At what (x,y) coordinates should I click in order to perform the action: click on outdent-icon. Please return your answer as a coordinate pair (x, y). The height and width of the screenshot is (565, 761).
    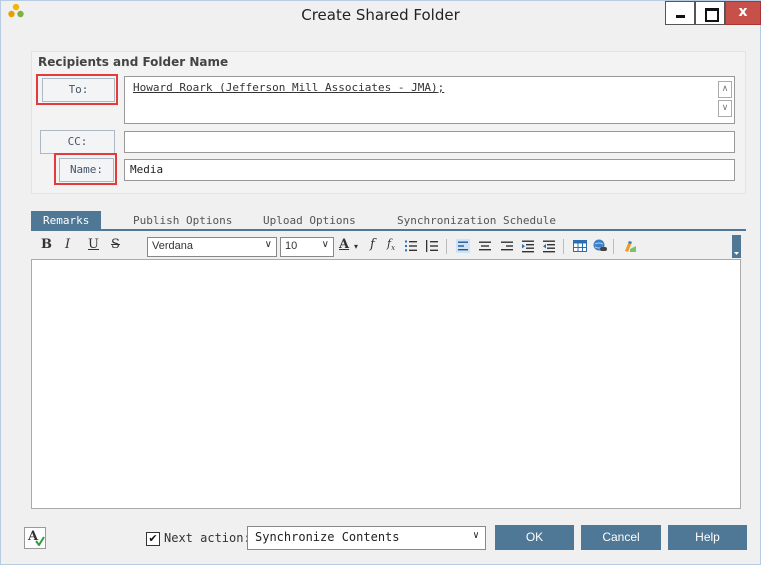
    Looking at the image, I should click on (549, 246).